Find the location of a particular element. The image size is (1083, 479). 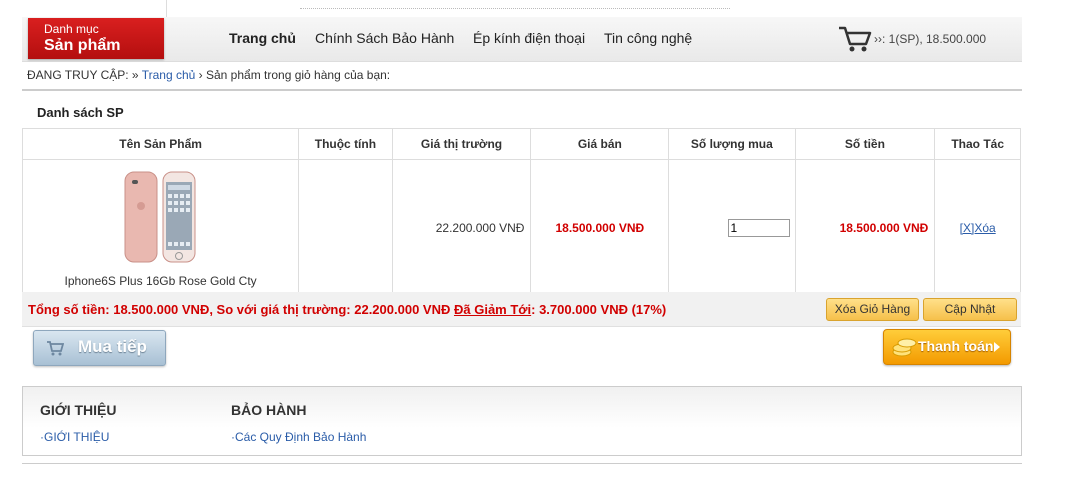

product-name: Iphone6S Plus 16Gb Rose Gold Cty is located at coordinates (160, 281).